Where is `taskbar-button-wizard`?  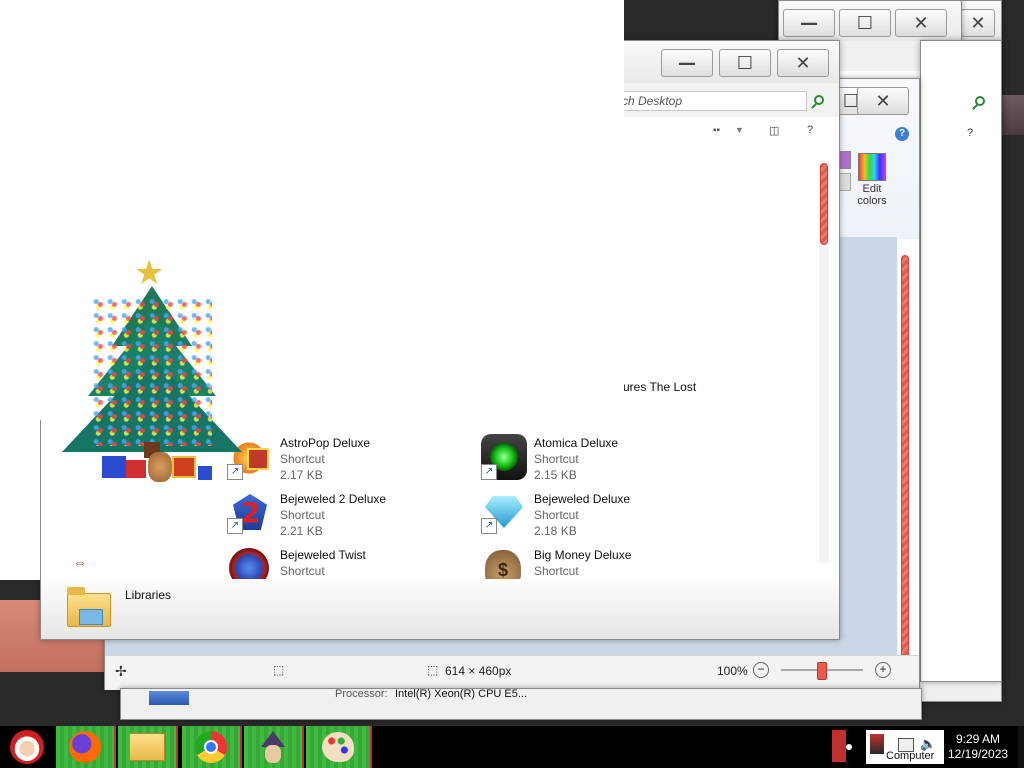 taskbar-button-wizard is located at coordinates (274, 747).